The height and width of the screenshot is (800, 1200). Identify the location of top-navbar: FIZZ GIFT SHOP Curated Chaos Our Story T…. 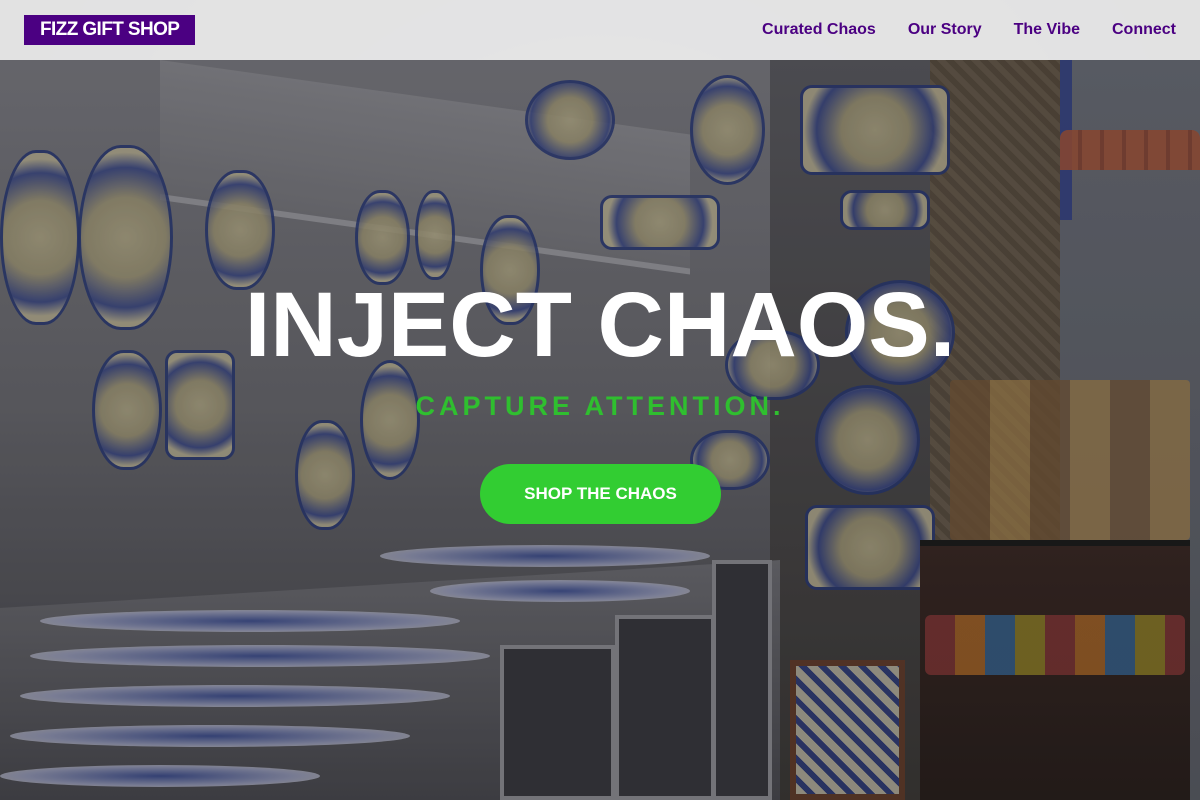
(600, 30).